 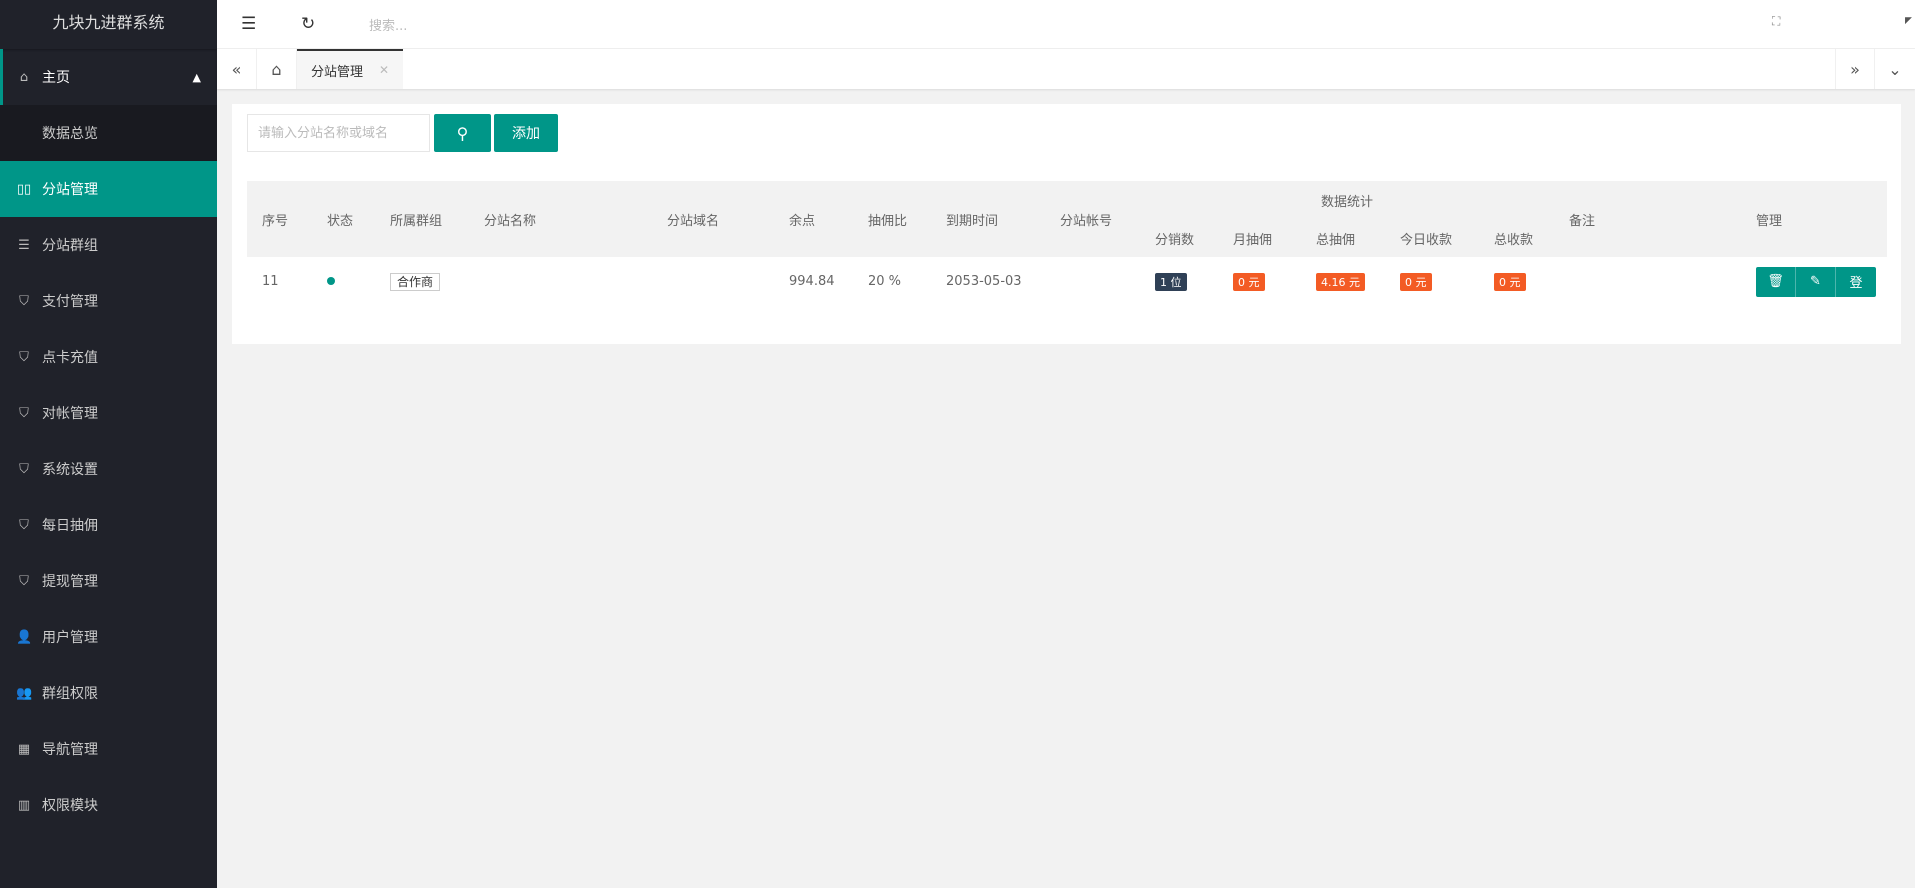 What do you see at coordinates (1347, 200) in the screenshot?
I see `col-data-stats: 数据统计` at bounding box center [1347, 200].